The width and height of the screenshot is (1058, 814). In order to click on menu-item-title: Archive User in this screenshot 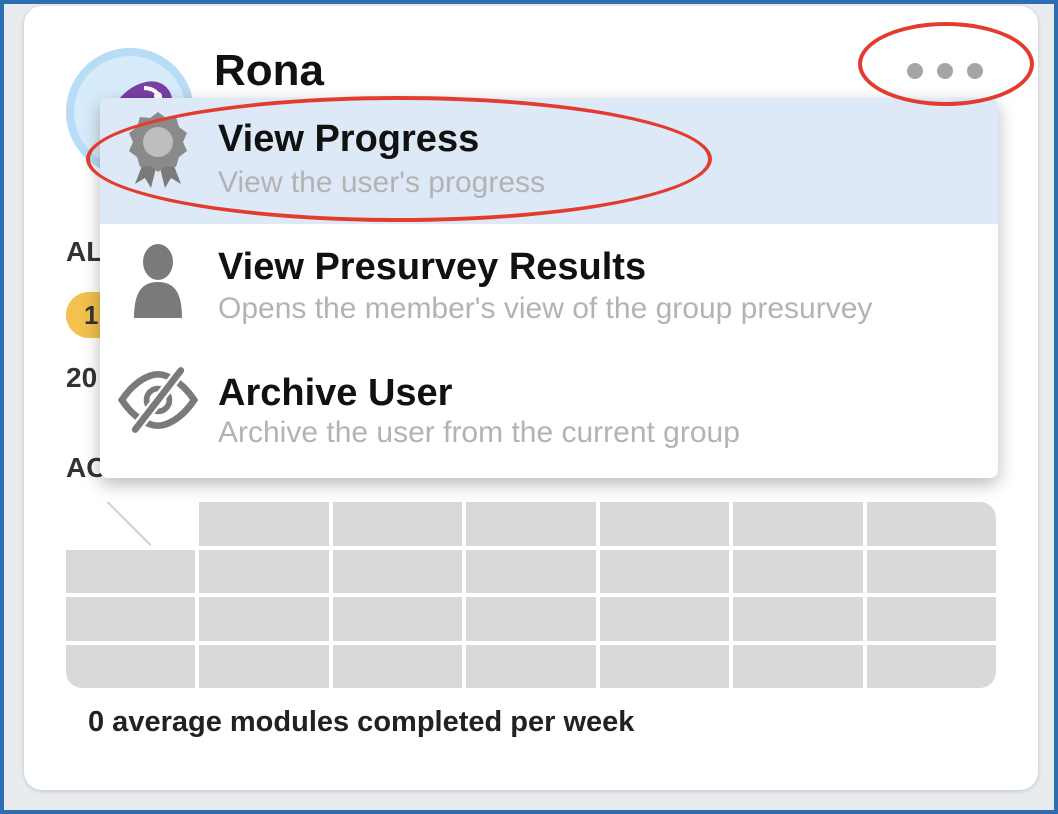, I will do `click(335, 393)`.